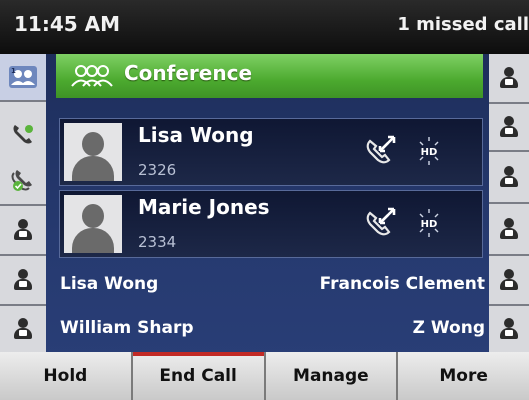 The height and width of the screenshot is (400, 529). What do you see at coordinates (267, 330) in the screenshot?
I see `favorites-row-2: William Sharp Z Wong` at bounding box center [267, 330].